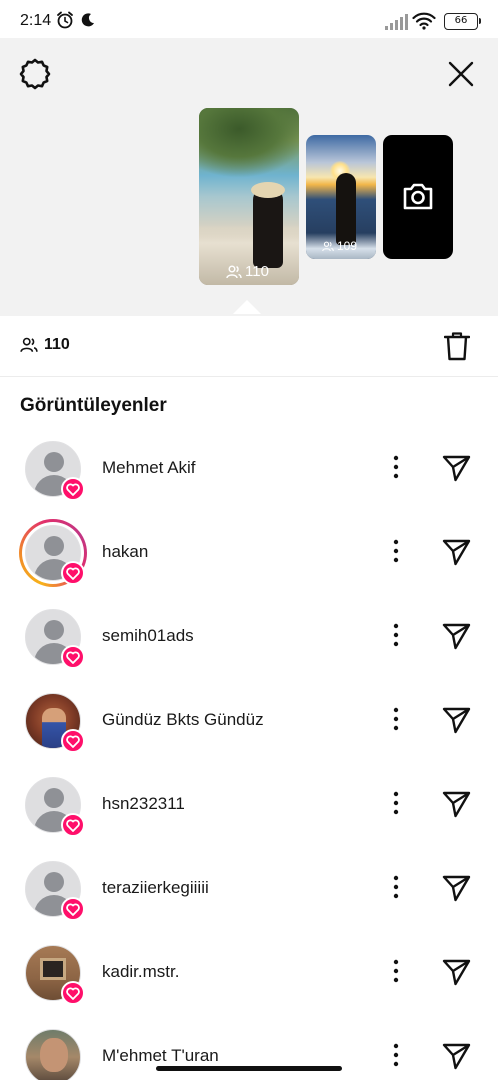 This screenshot has width=498, height=1080. I want to click on moon-icon, so click(87, 20).